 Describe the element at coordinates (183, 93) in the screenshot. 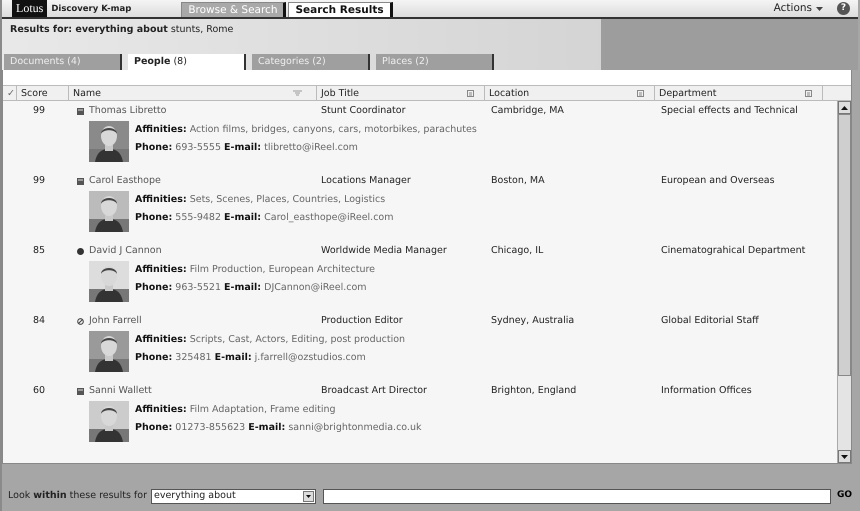

I see `column-header: Name` at that location.